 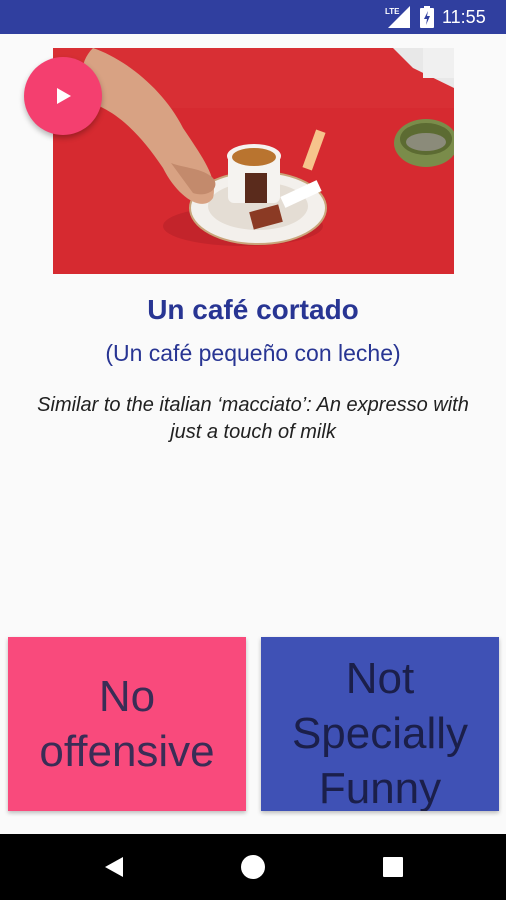 I want to click on recents-icon, so click(x=393, y=867).